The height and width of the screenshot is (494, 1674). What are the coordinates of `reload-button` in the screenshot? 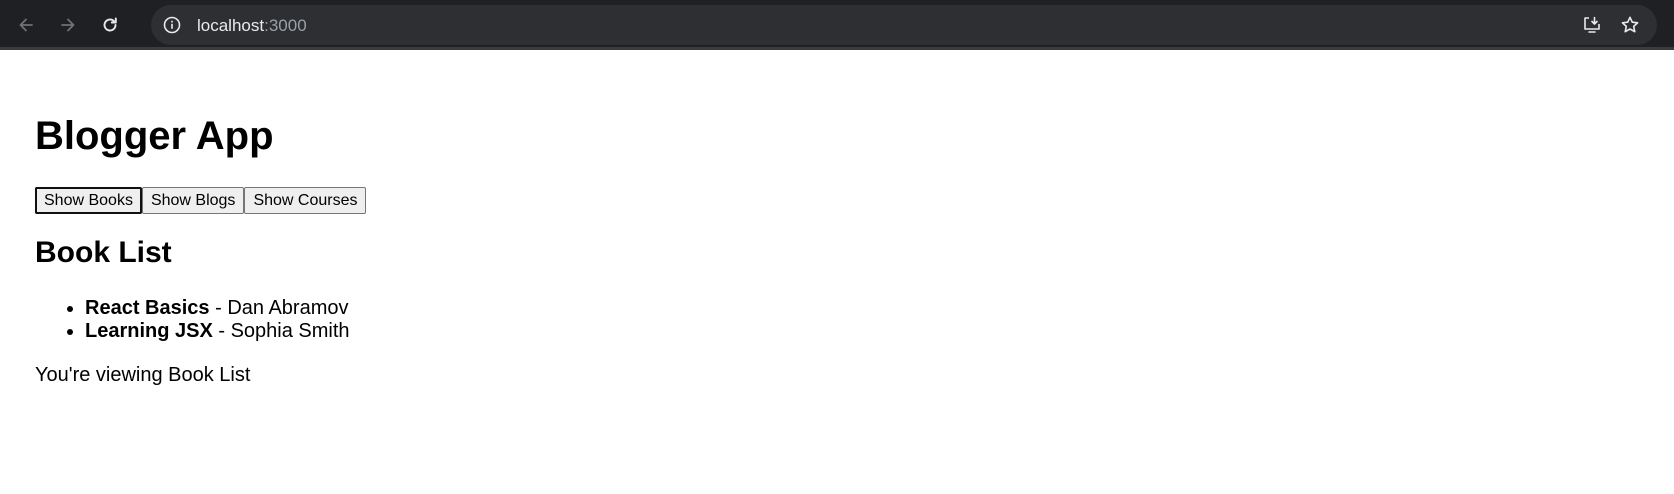 It's located at (110, 25).